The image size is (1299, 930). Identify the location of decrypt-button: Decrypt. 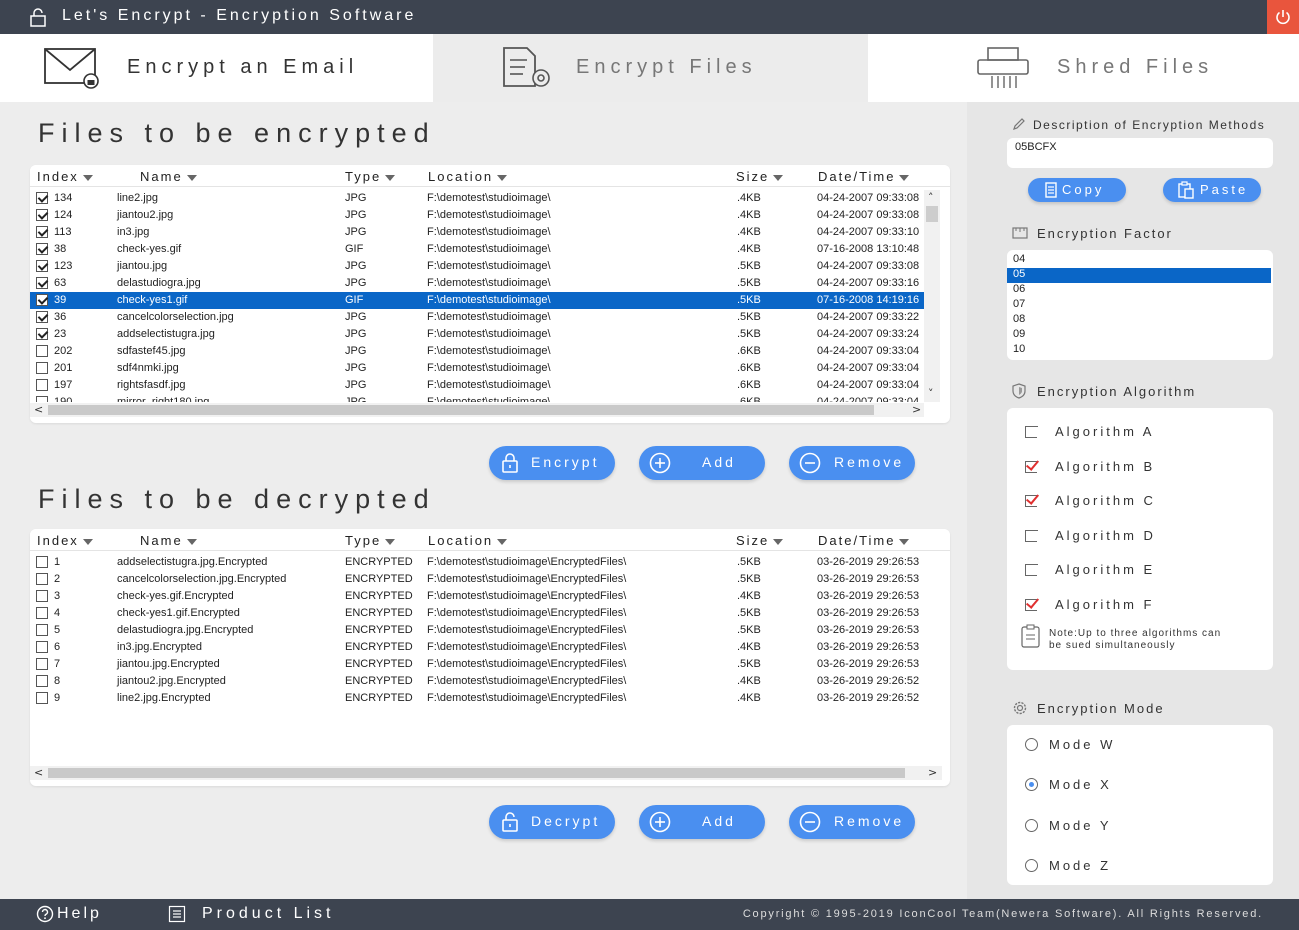
(552, 822).